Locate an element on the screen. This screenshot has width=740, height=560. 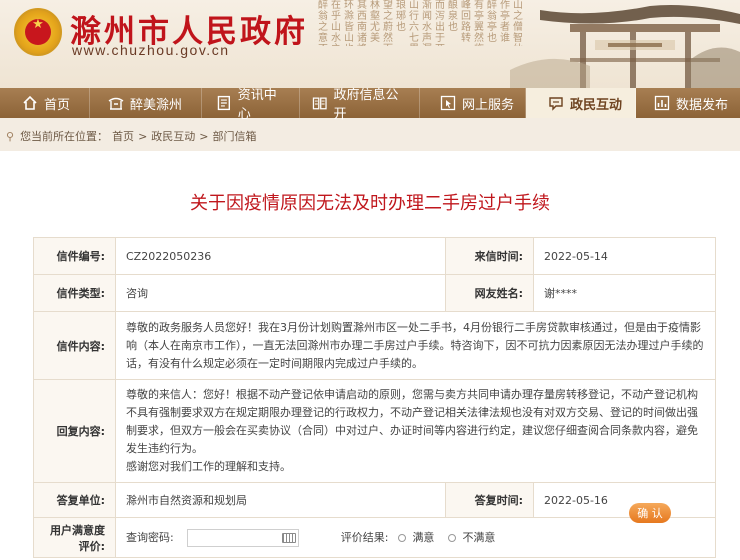
letter-number: CZ2022050236 is located at coordinates (280, 256).